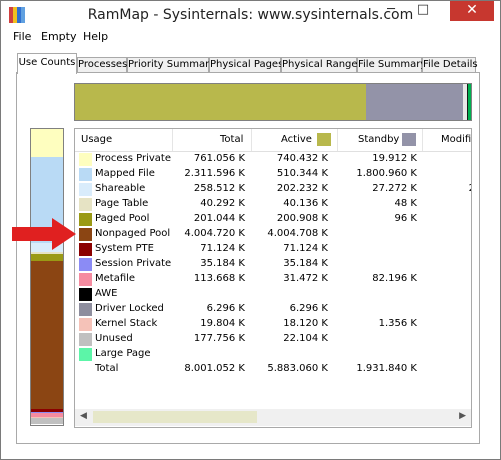 This screenshot has height=460, width=501. I want to click on usage-label: Metafile, so click(115, 278).